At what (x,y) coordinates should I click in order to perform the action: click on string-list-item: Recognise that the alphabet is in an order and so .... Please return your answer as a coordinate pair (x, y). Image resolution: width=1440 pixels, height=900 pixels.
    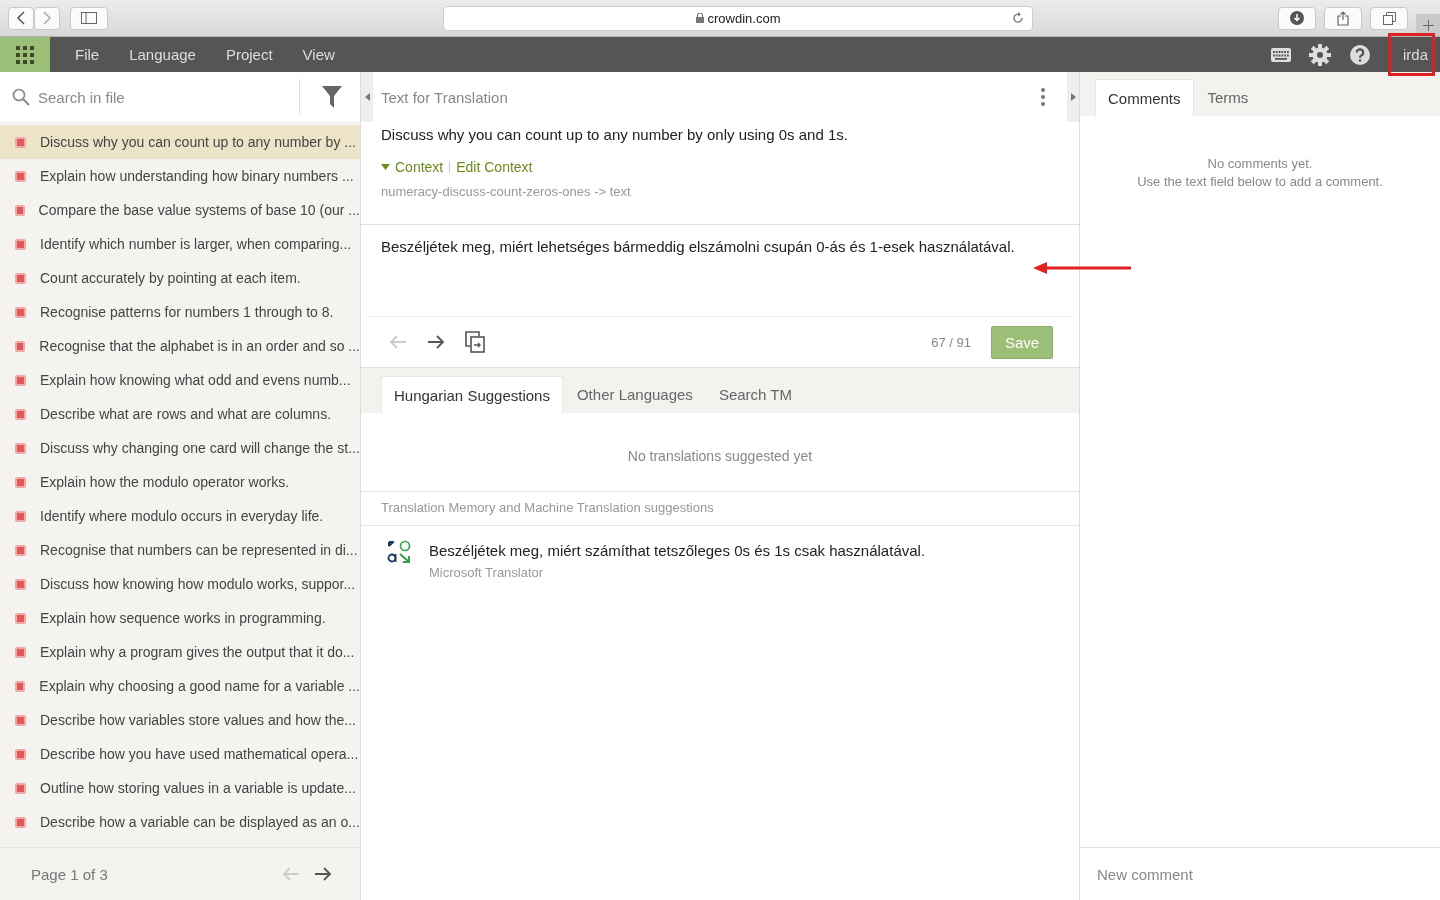
    Looking at the image, I should click on (180, 346).